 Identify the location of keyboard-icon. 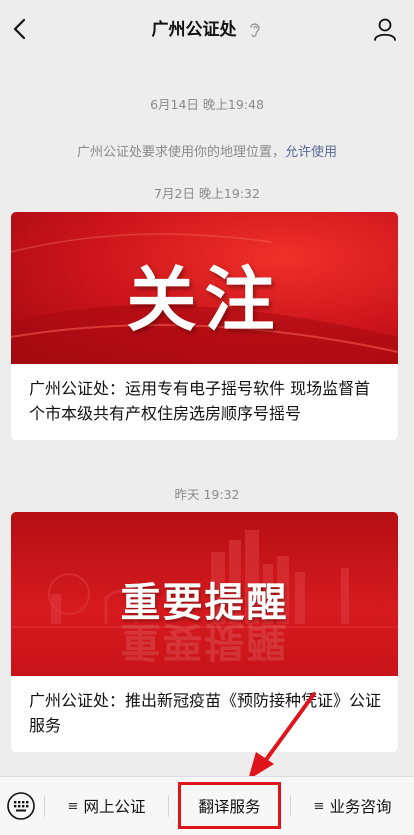
(21, 806).